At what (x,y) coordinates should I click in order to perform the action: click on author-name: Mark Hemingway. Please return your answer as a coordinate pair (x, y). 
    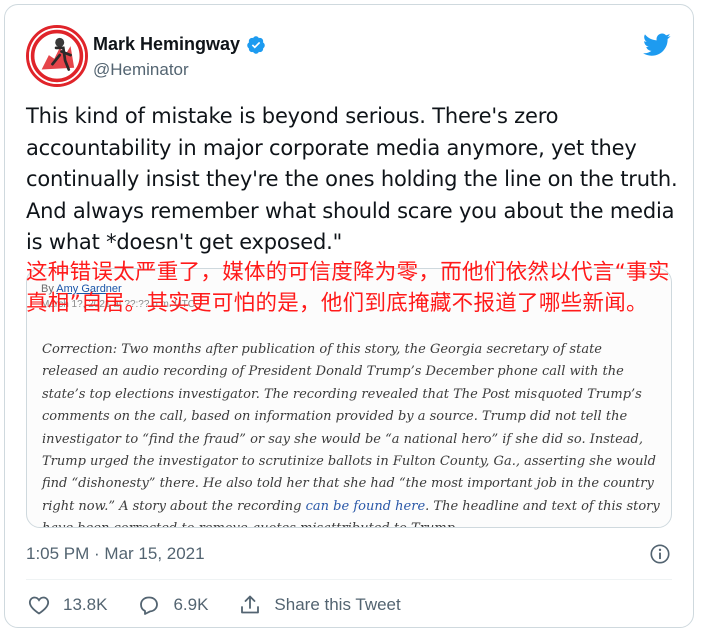
    Looking at the image, I should click on (166, 44).